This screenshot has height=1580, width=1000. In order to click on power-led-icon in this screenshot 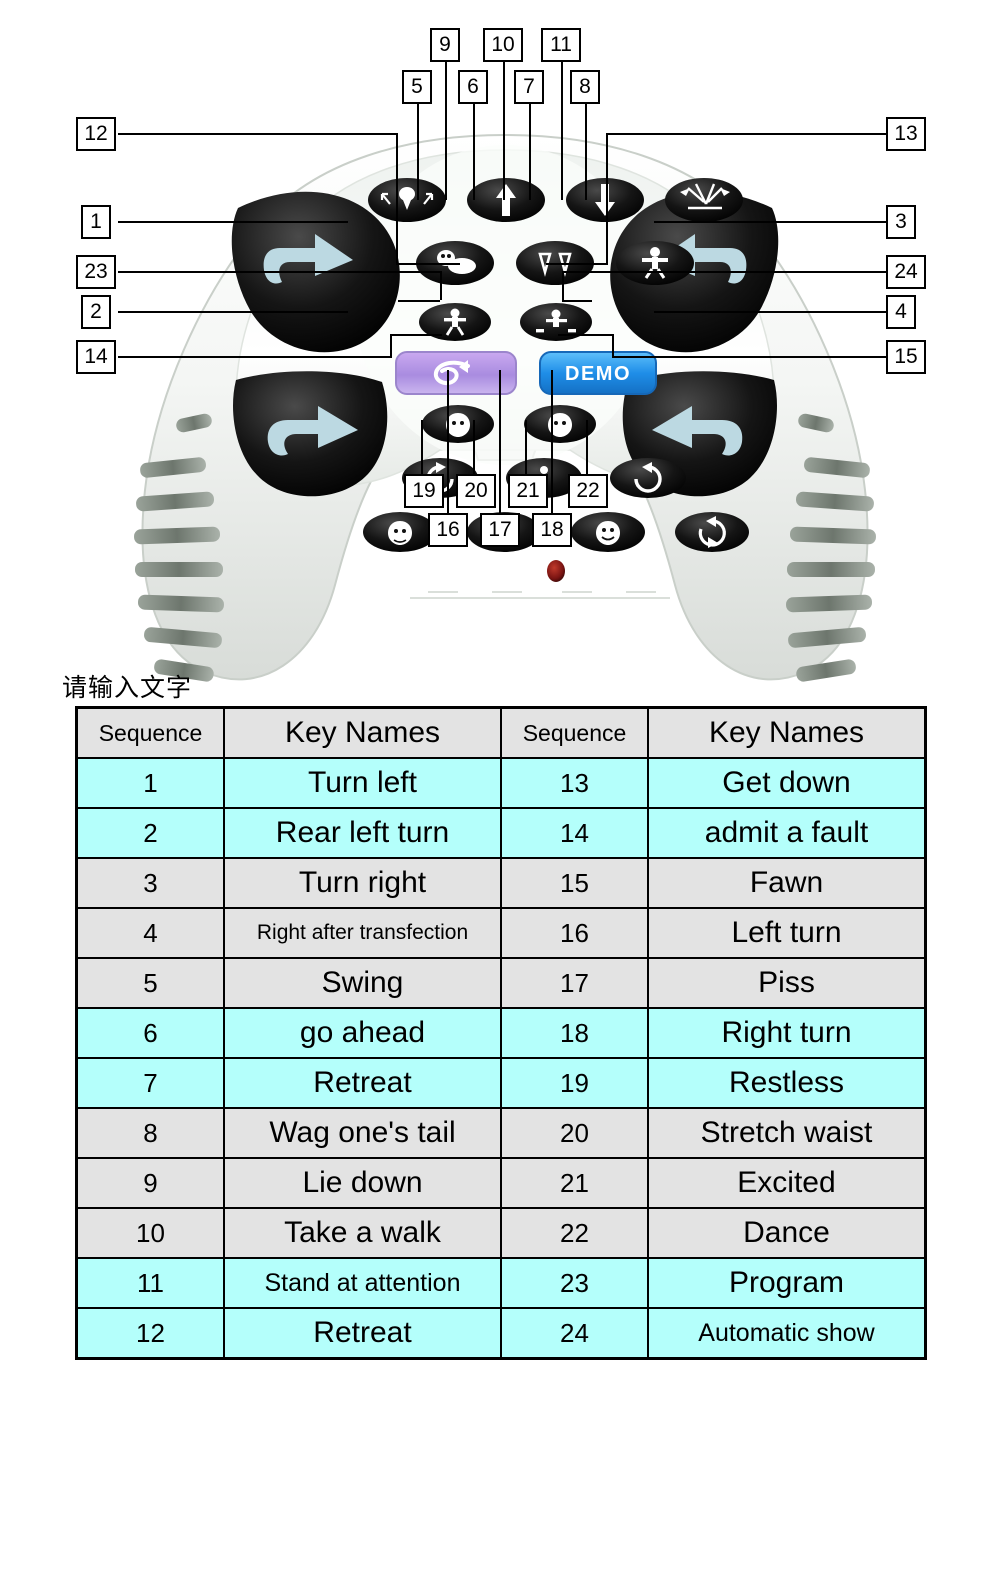, I will do `click(556, 571)`.